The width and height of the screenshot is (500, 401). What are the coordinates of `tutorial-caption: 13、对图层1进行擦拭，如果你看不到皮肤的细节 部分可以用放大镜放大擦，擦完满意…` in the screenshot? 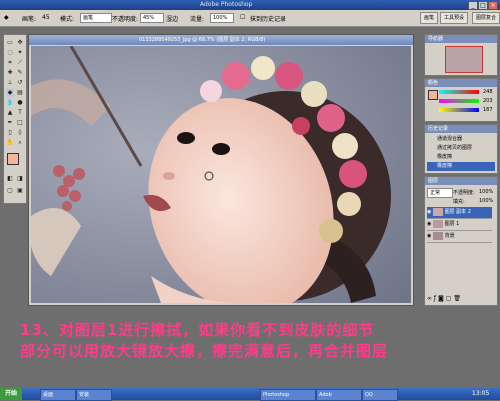 It's located at (255, 341).